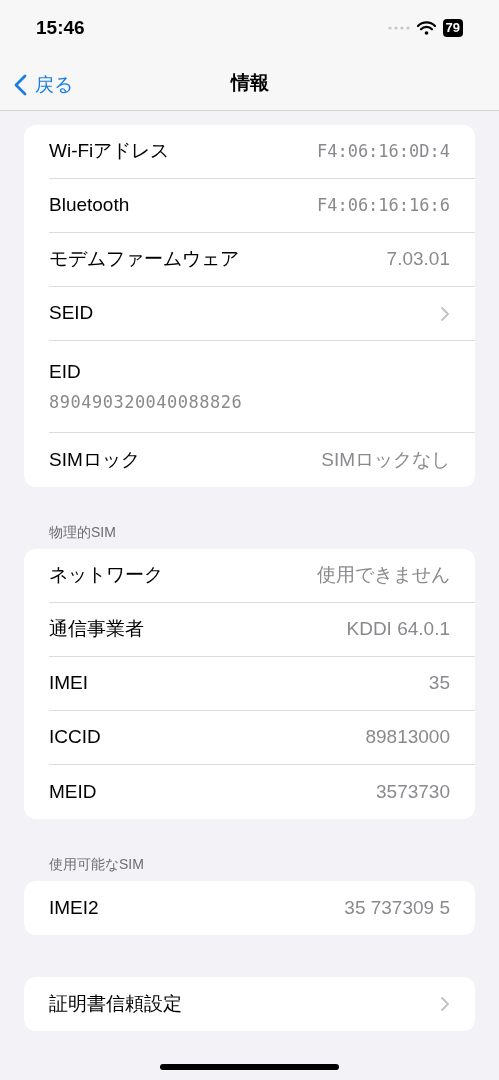  What do you see at coordinates (426, 28) in the screenshot?
I see `wifi-icon` at bounding box center [426, 28].